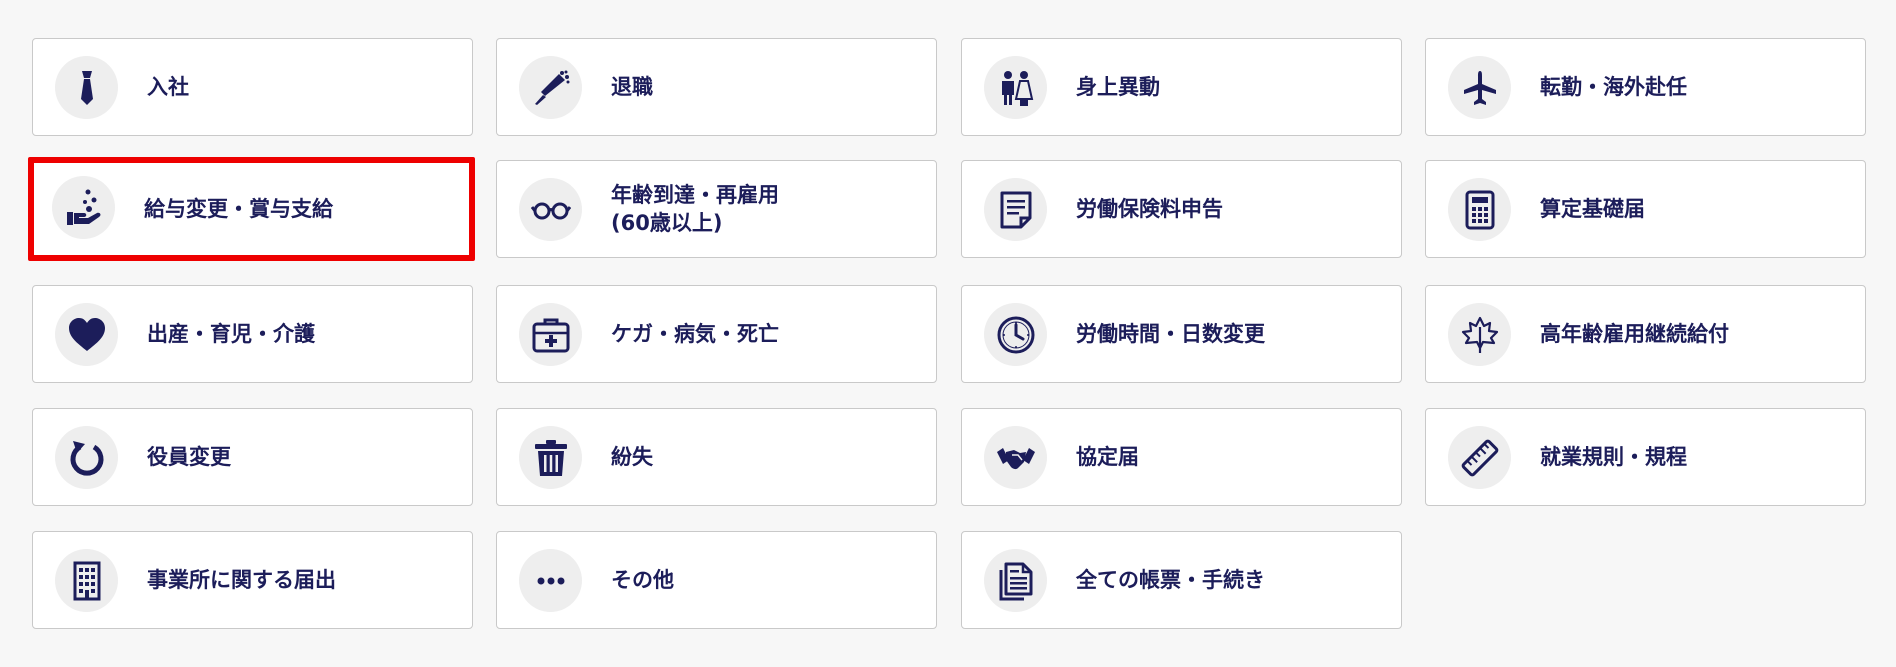 The width and height of the screenshot is (1896, 667). I want to click on necktie-icon, so click(86, 87).